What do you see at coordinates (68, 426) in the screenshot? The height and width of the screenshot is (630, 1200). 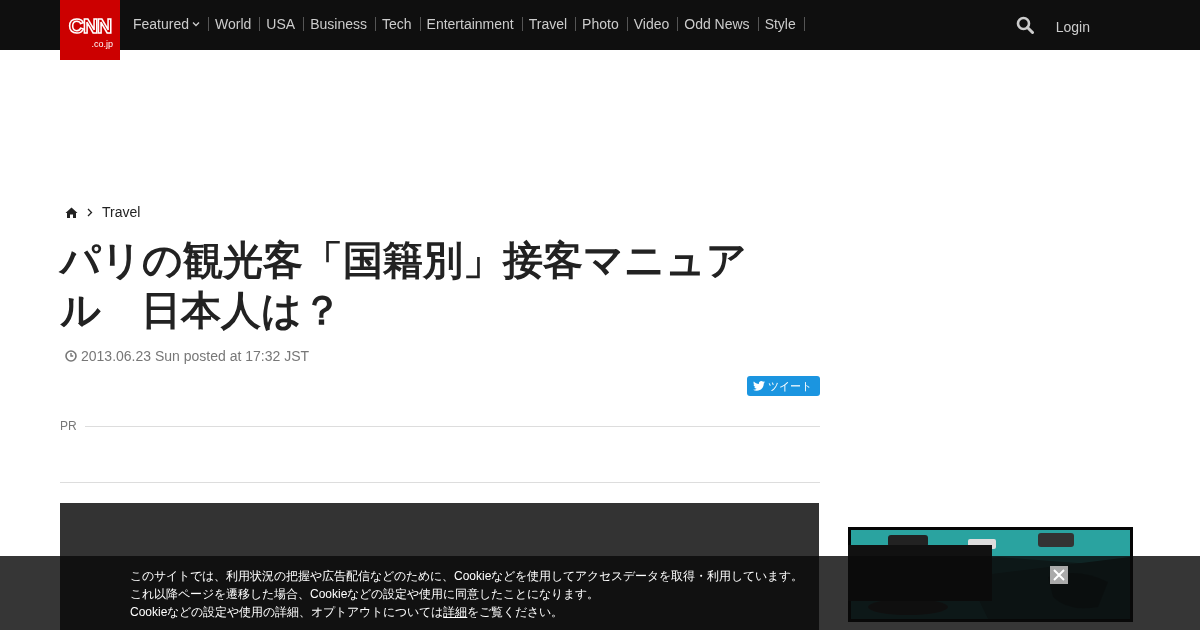 I see `pr-label: PR` at bounding box center [68, 426].